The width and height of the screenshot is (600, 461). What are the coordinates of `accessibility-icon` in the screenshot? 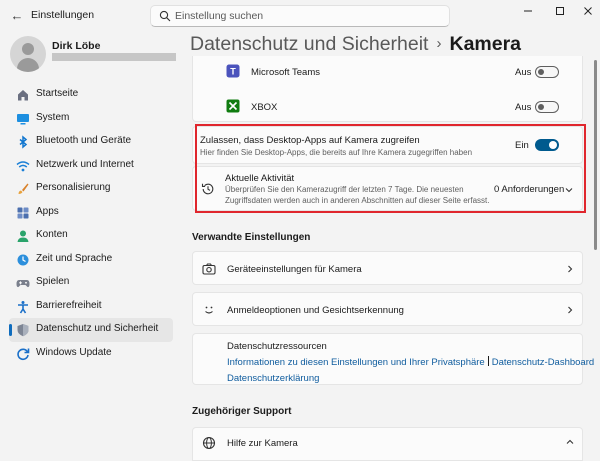 It's located at (23, 306).